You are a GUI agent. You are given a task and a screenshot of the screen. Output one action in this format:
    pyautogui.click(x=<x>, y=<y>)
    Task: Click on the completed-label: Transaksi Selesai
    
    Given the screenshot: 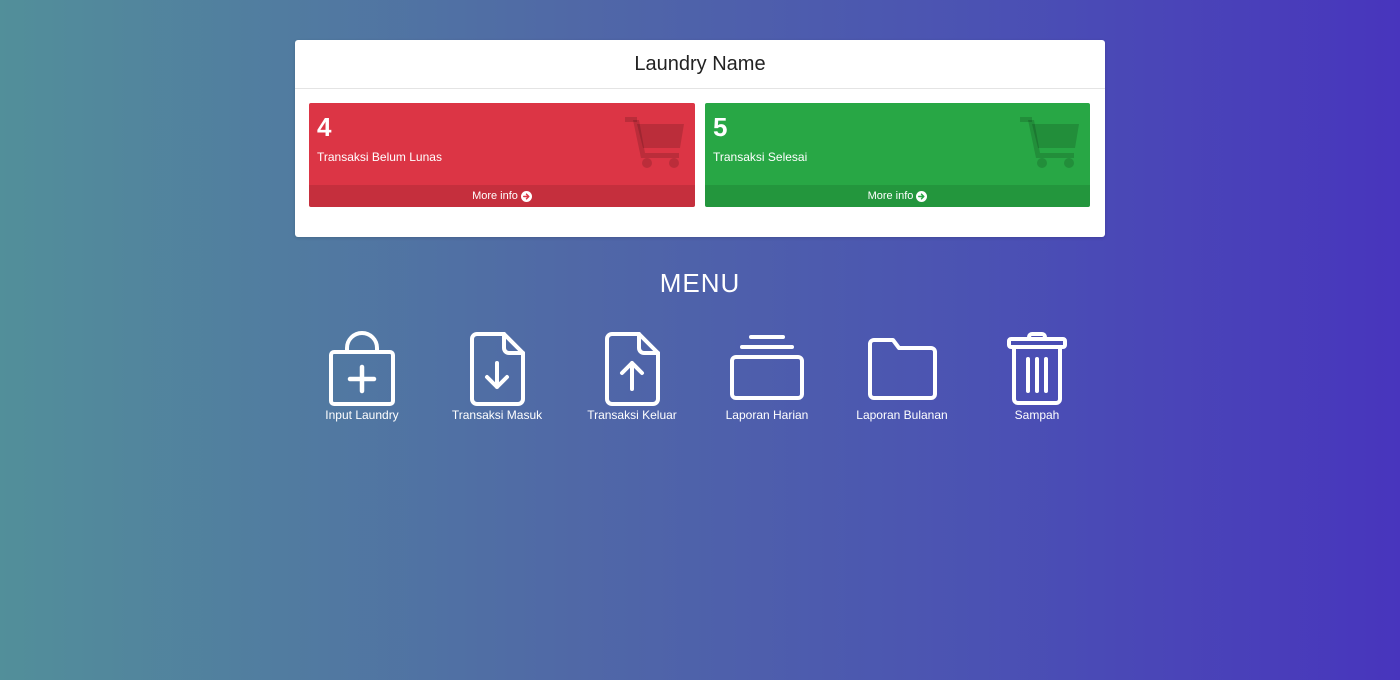 What is the action you would take?
    pyautogui.click(x=760, y=157)
    